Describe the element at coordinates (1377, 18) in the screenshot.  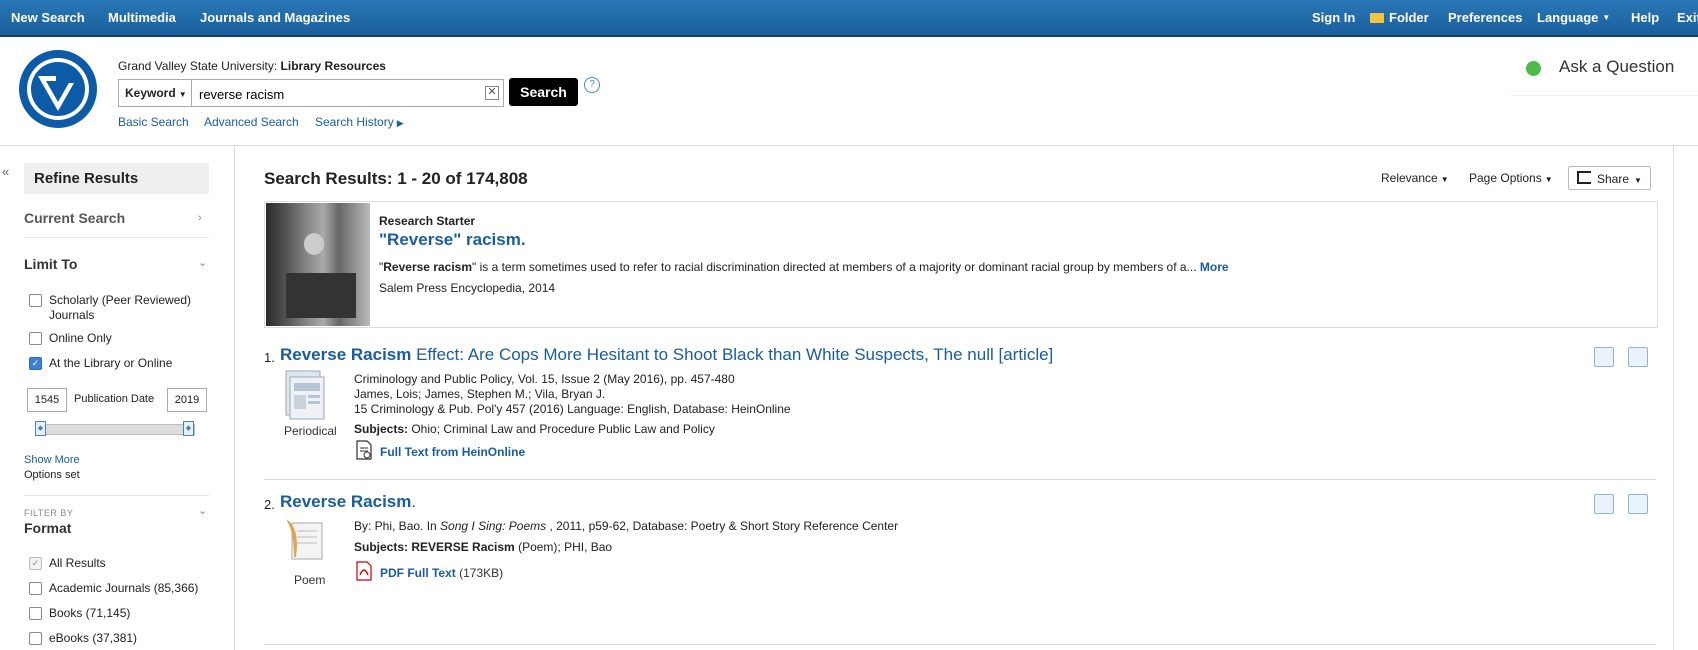
I see `folder-icon` at that location.